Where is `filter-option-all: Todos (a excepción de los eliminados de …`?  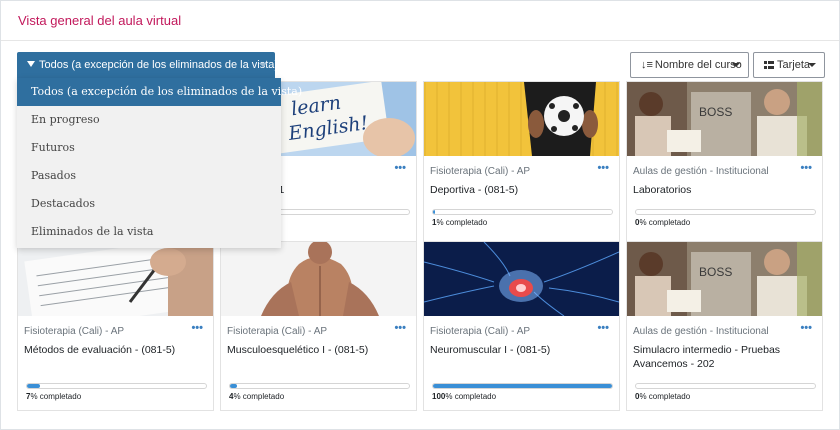 filter-option-all: Todos (a excepción de los eliminados de … is located at coordinates (159, 92).